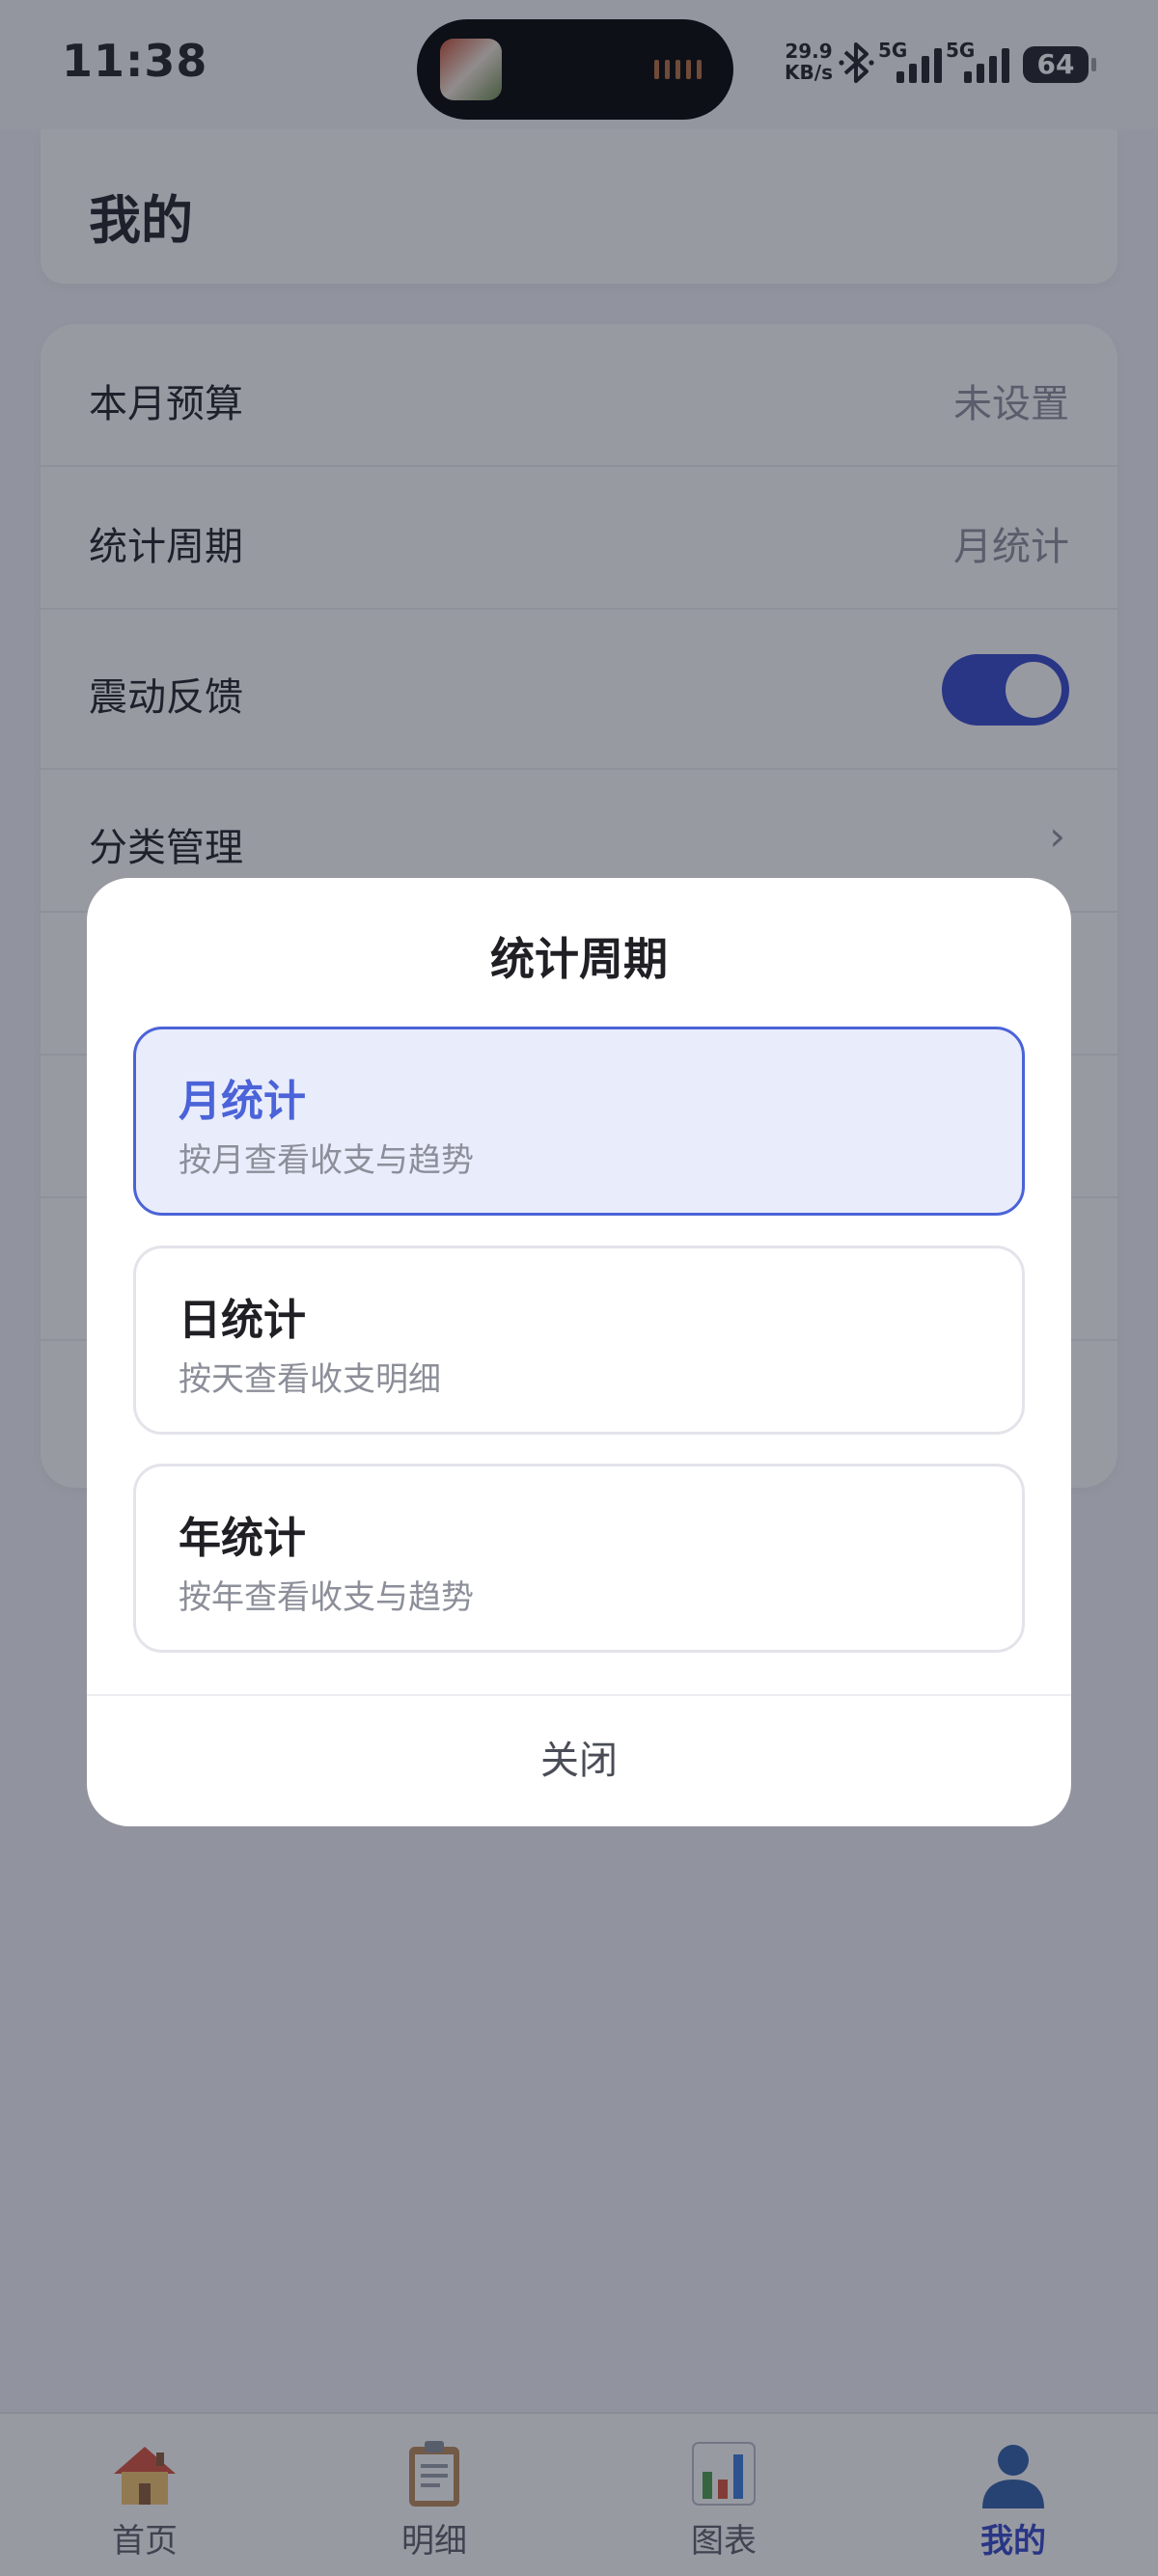 The height and width of the screenshot is (2576, 1158). Describe the element at coordinates (579, 1558) in the screenshot. I see `period-option-year: 年统计 按年查看收支与趋势` at that location.